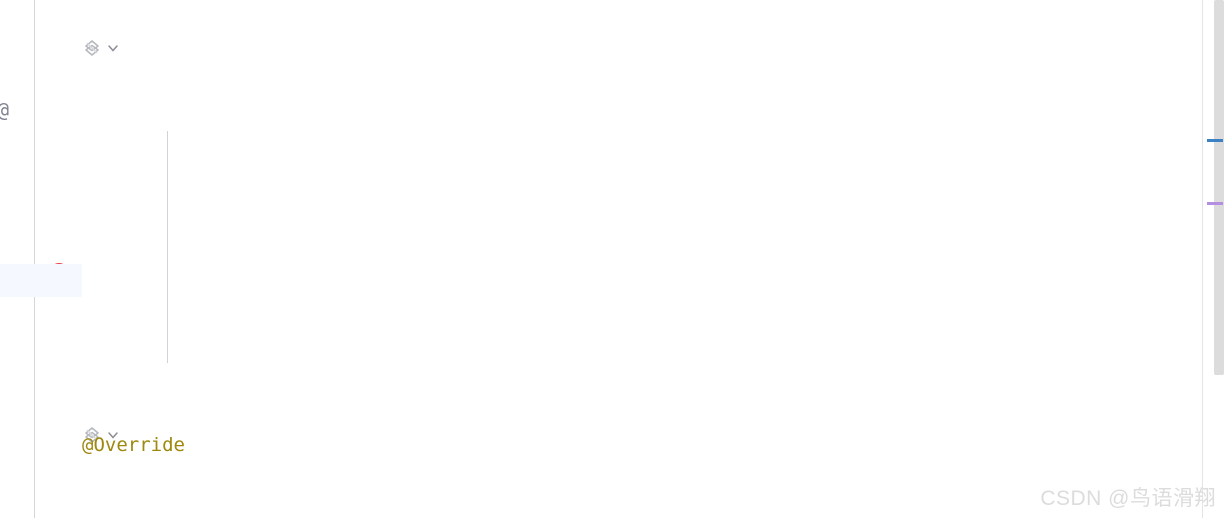  I want to click on error-lightbulb-icon, so click(59, 275).